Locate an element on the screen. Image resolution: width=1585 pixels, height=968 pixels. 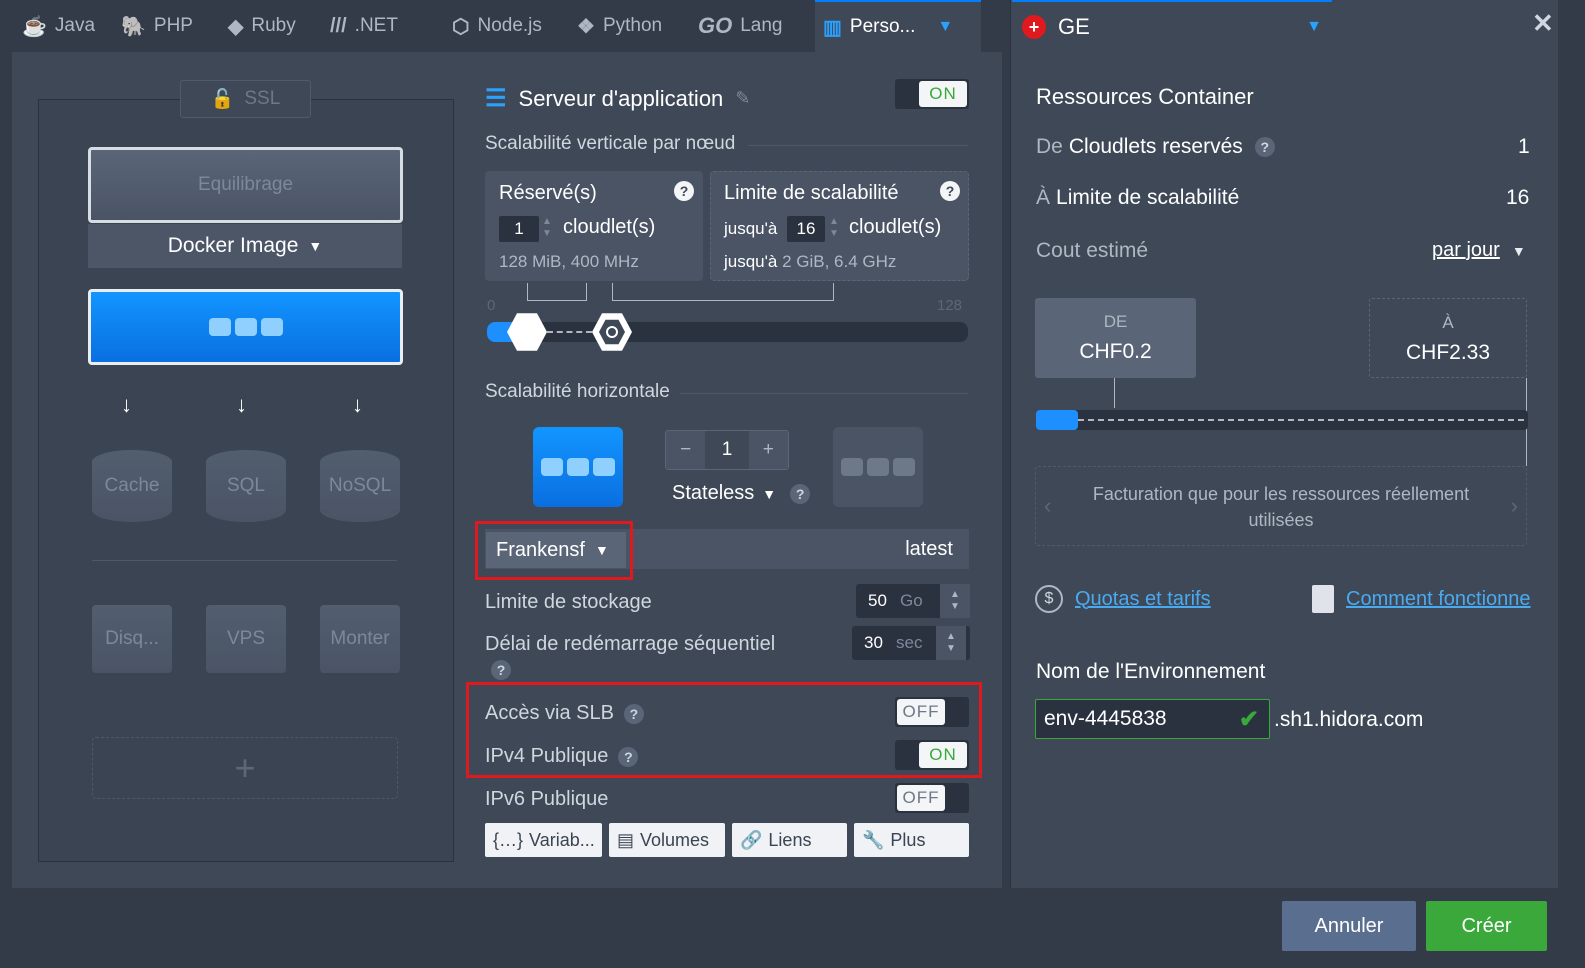
volumes-button: ▤ Volumes is located at coordinates (667, 840).